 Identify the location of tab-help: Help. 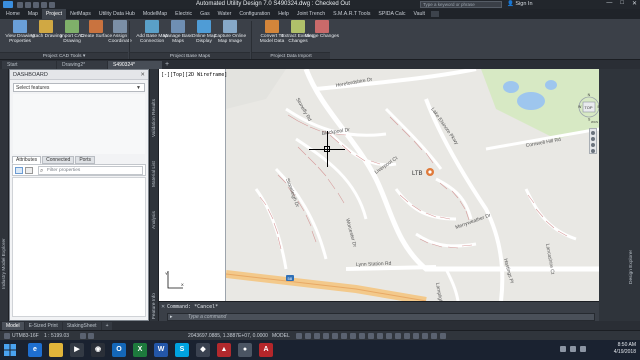
(283, 14).